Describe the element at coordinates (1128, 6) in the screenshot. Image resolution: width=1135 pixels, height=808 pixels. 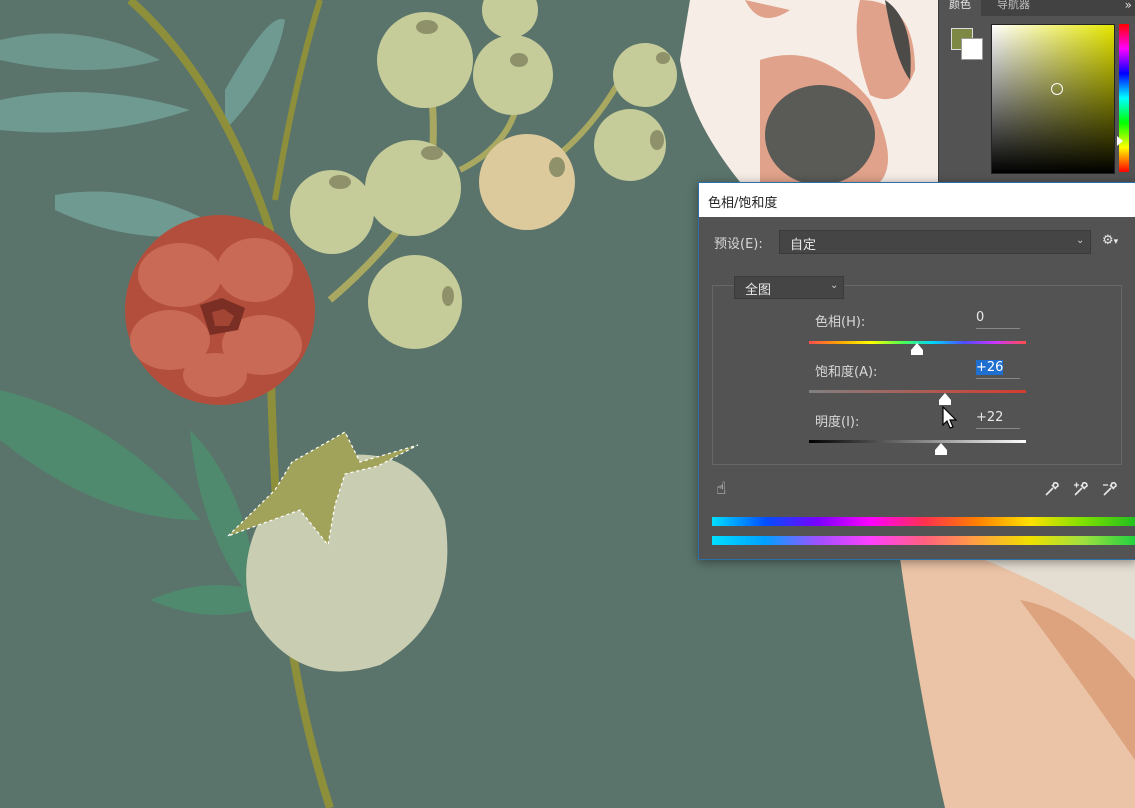
I see `panel-menu-button: »` at that location.